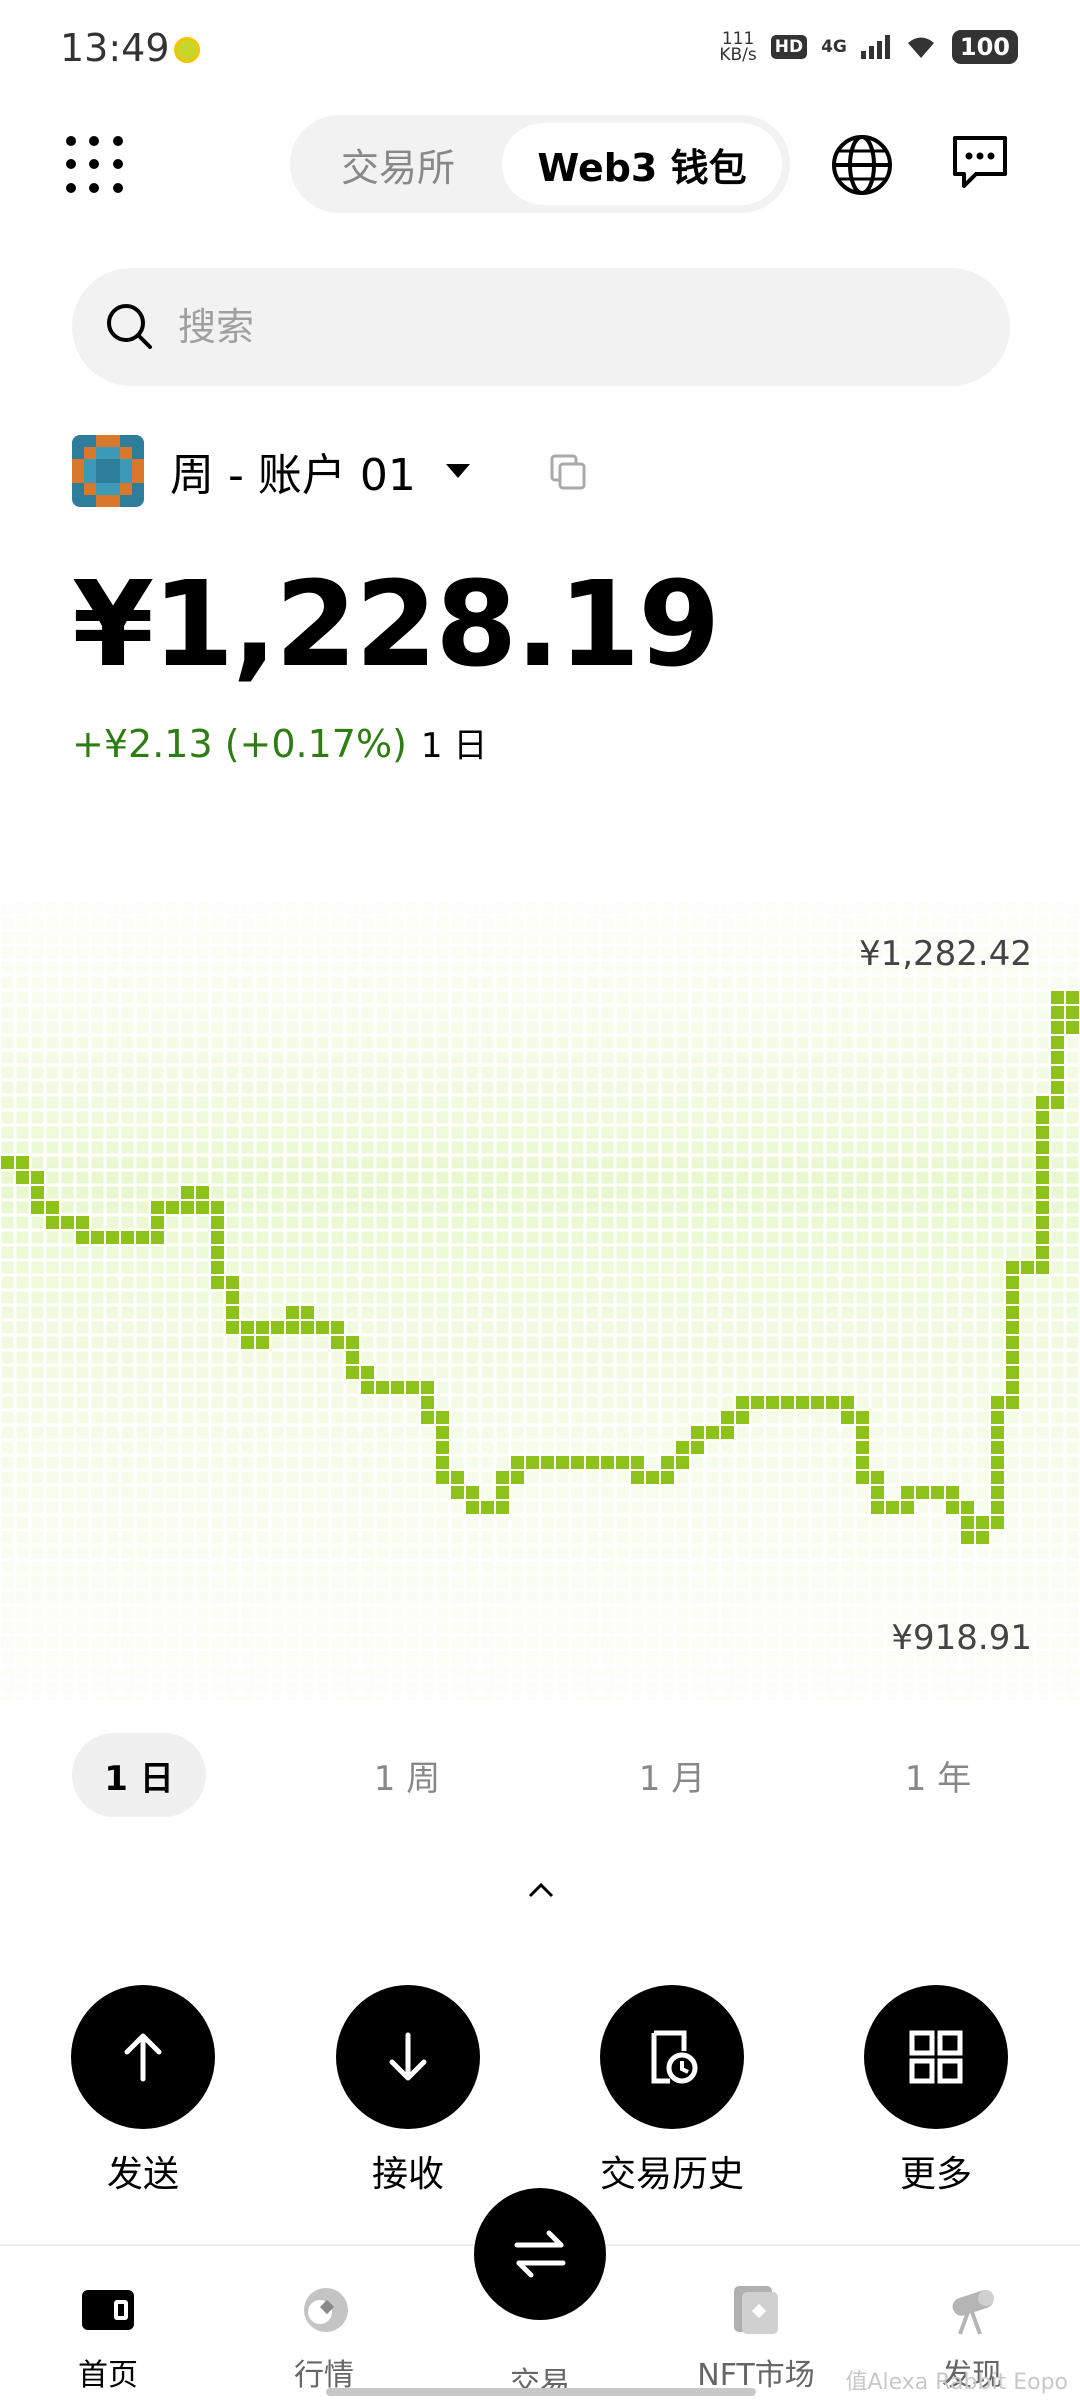 This screenshot has height=2400, width=1080. I want to click on more-label: 更多, so click(935, 2174).